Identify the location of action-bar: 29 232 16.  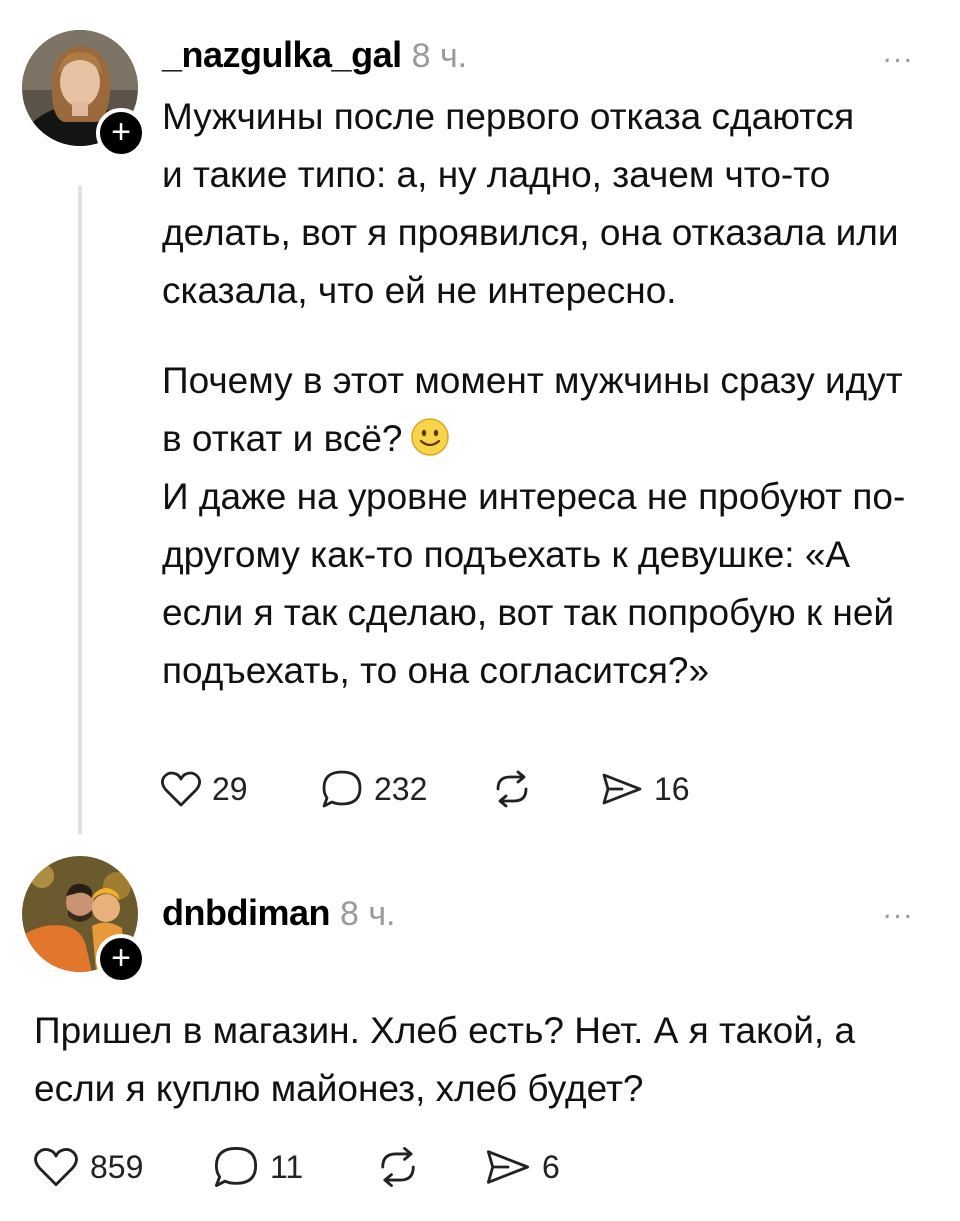
(425, 789).